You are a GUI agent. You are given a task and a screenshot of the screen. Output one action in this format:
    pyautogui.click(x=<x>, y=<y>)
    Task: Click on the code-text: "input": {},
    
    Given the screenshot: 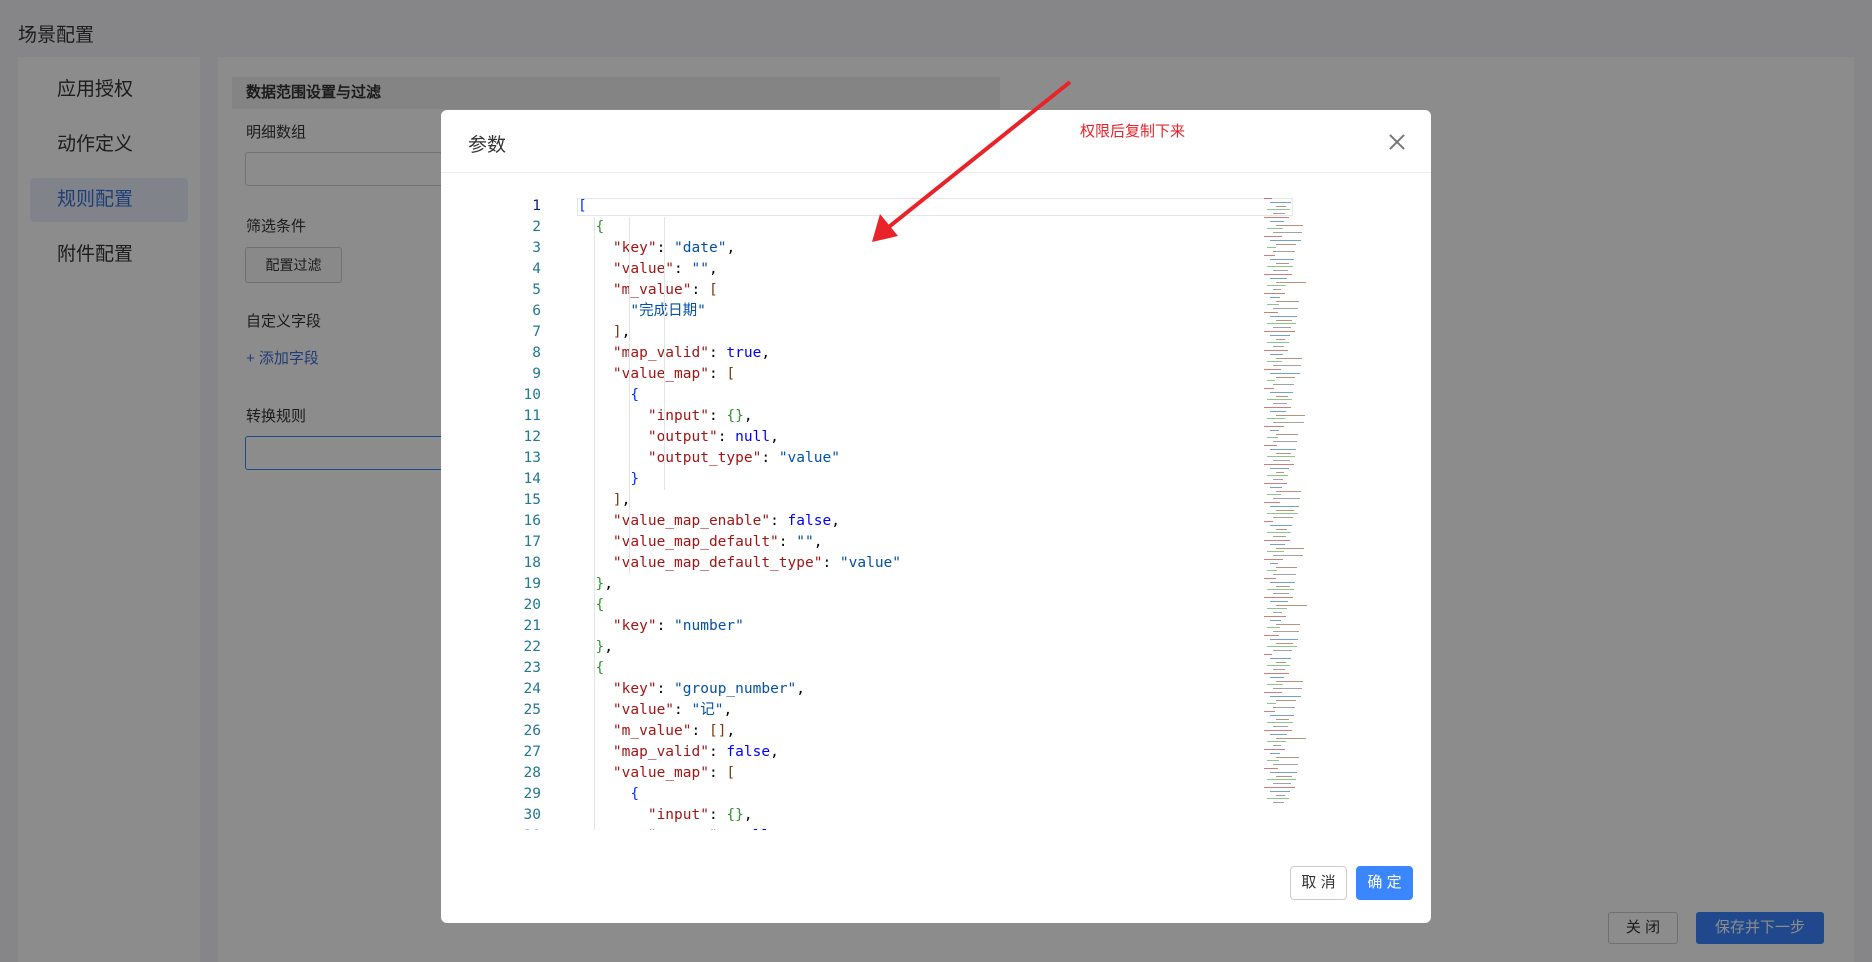 What is the action you would take?
    pyautogui.click(x=700, y=416)
    